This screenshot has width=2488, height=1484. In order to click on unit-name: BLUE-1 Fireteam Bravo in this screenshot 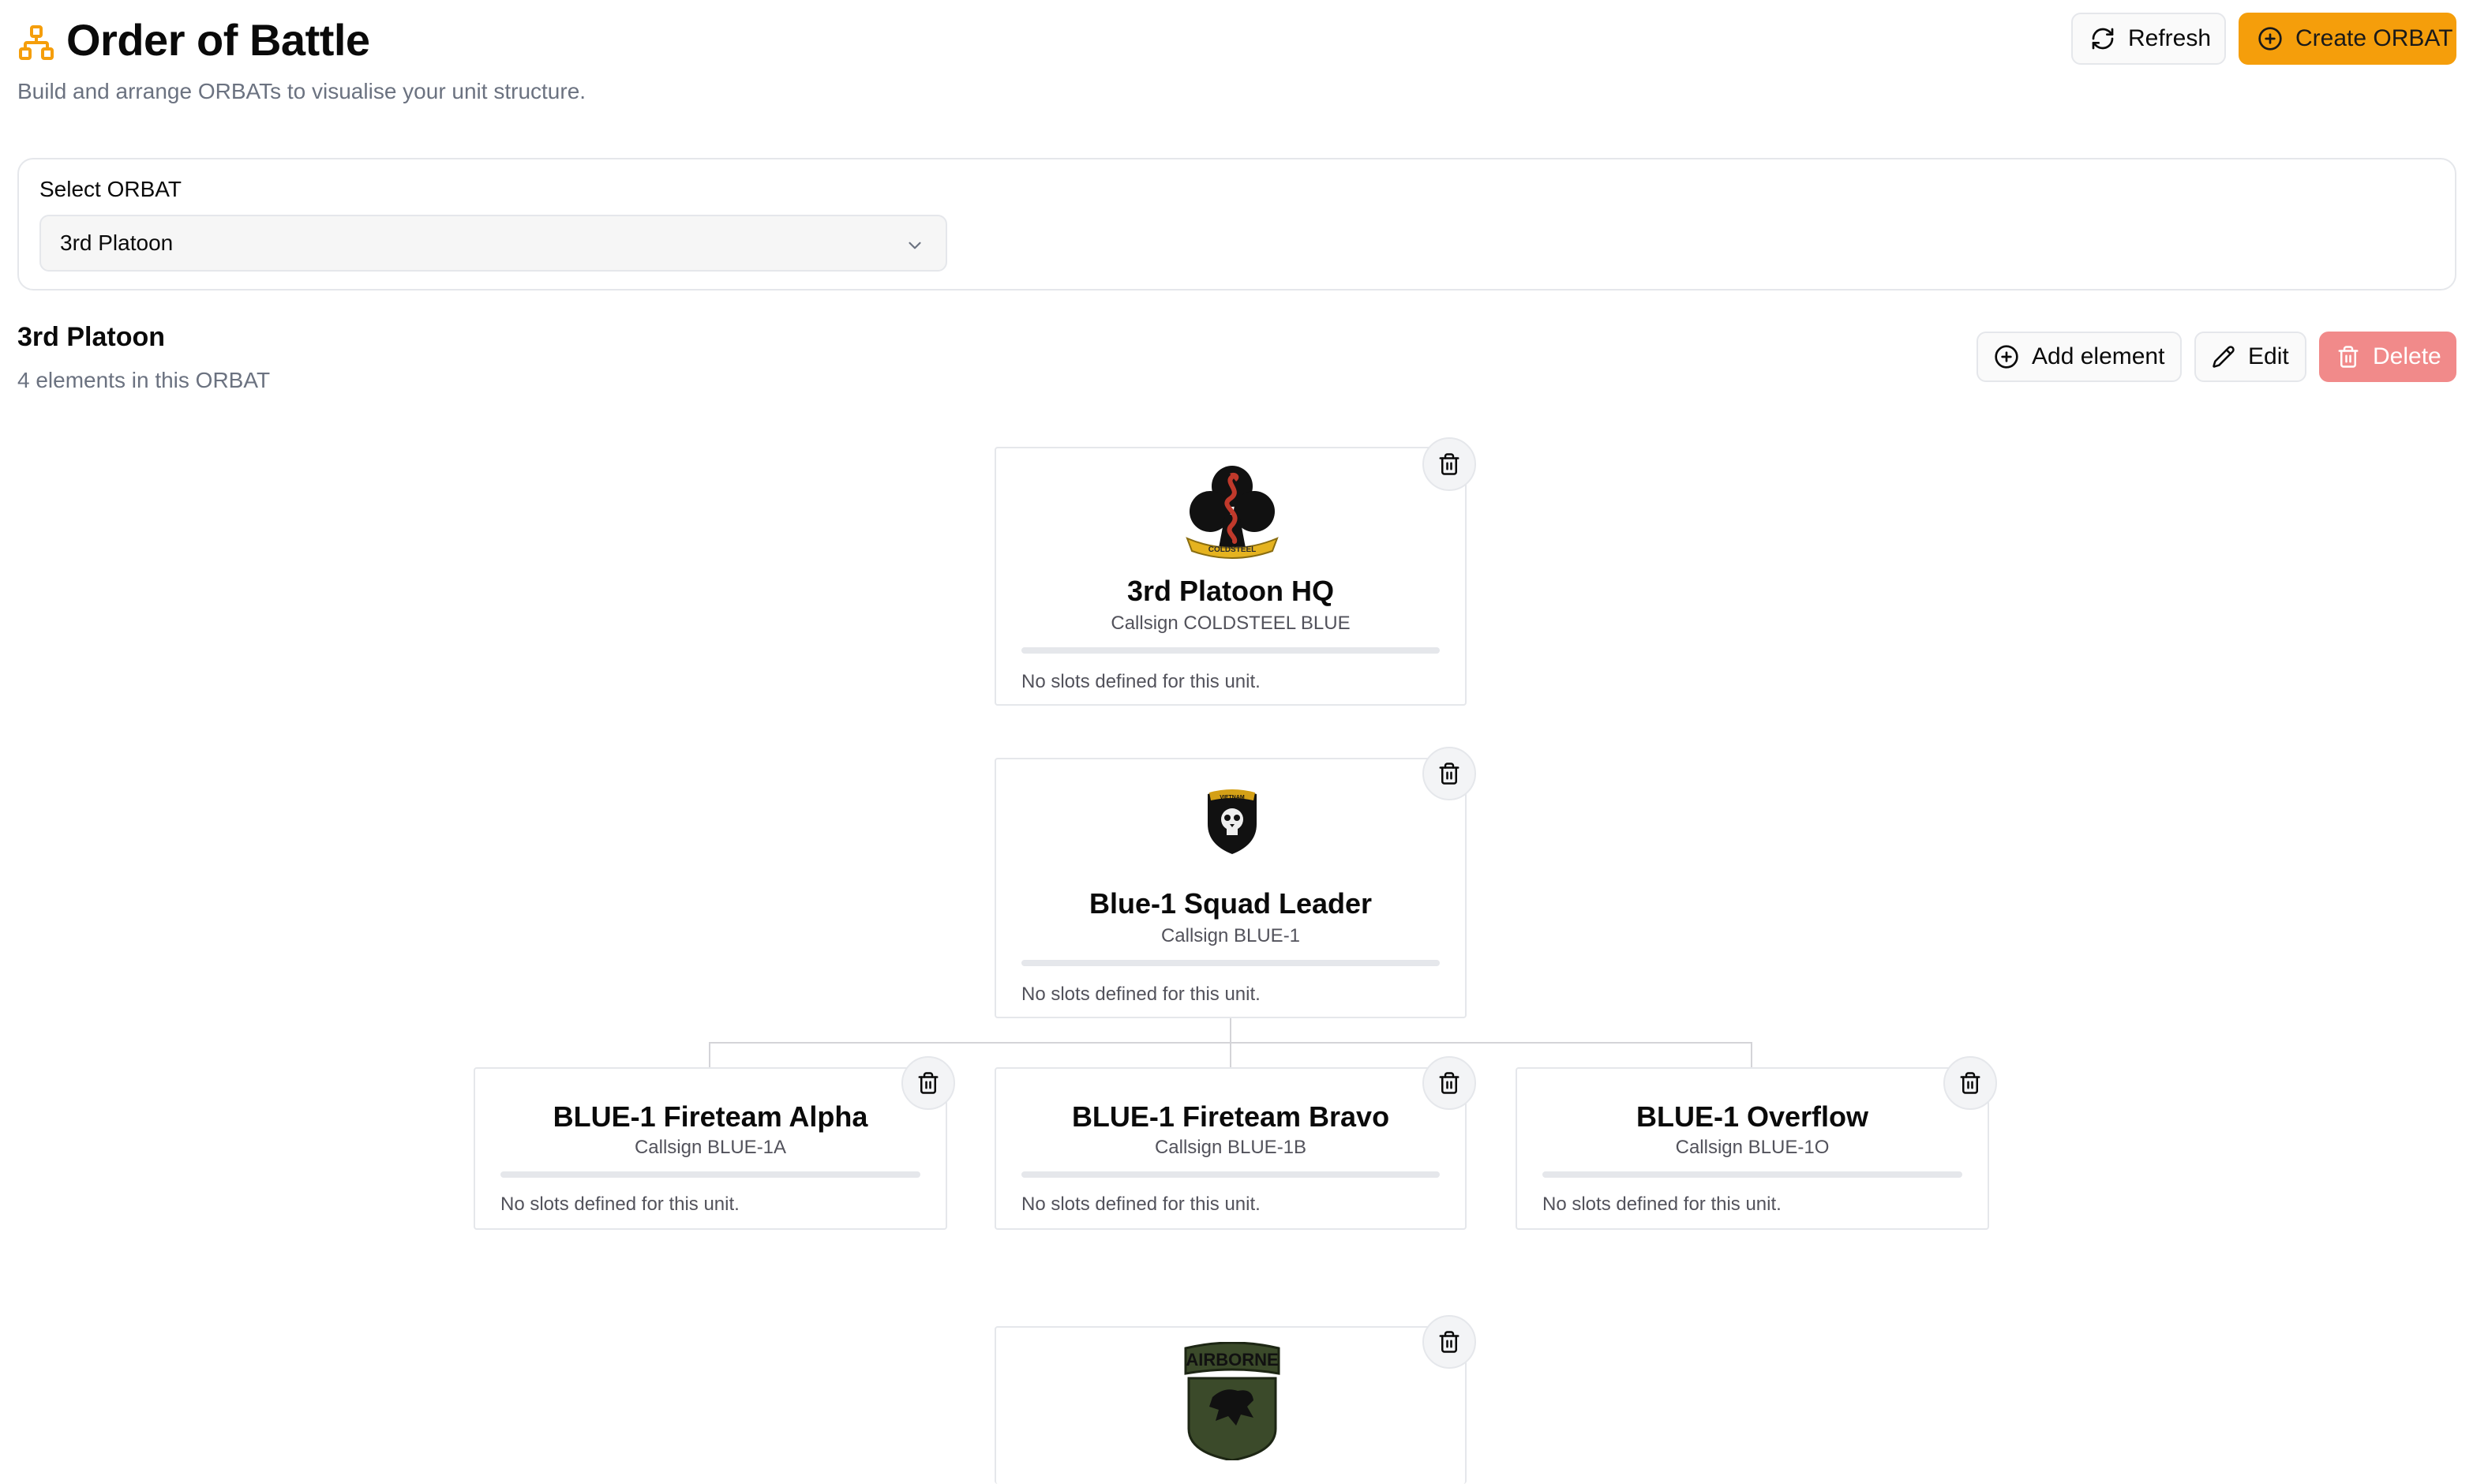, I will do `click(1230, 1116)`.